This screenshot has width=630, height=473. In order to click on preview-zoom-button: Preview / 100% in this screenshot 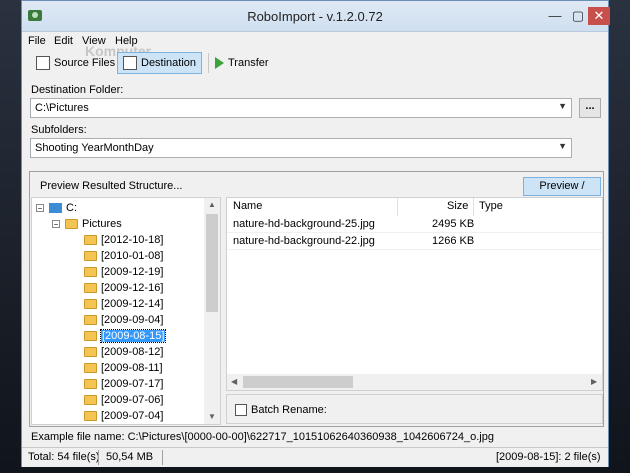, I will do `click(562, 193)`.